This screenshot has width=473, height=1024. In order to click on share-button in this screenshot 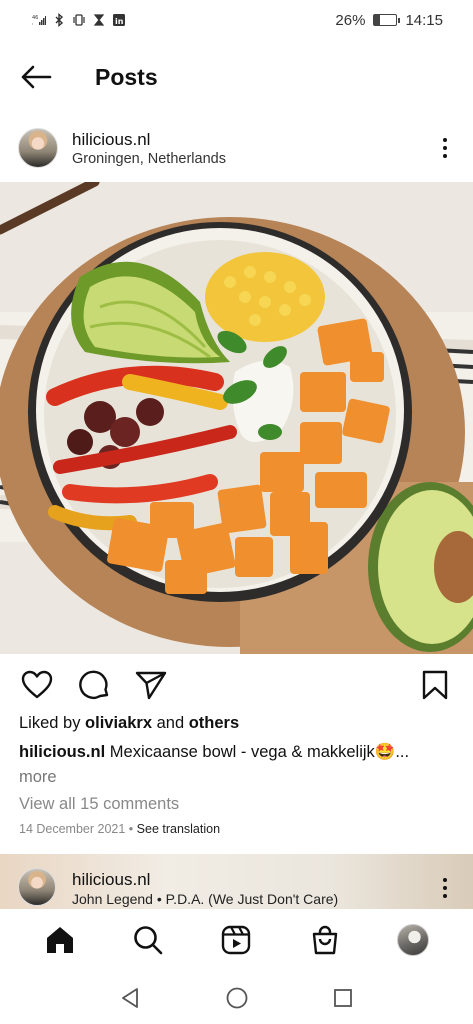, I will do `click(151, 685)`.